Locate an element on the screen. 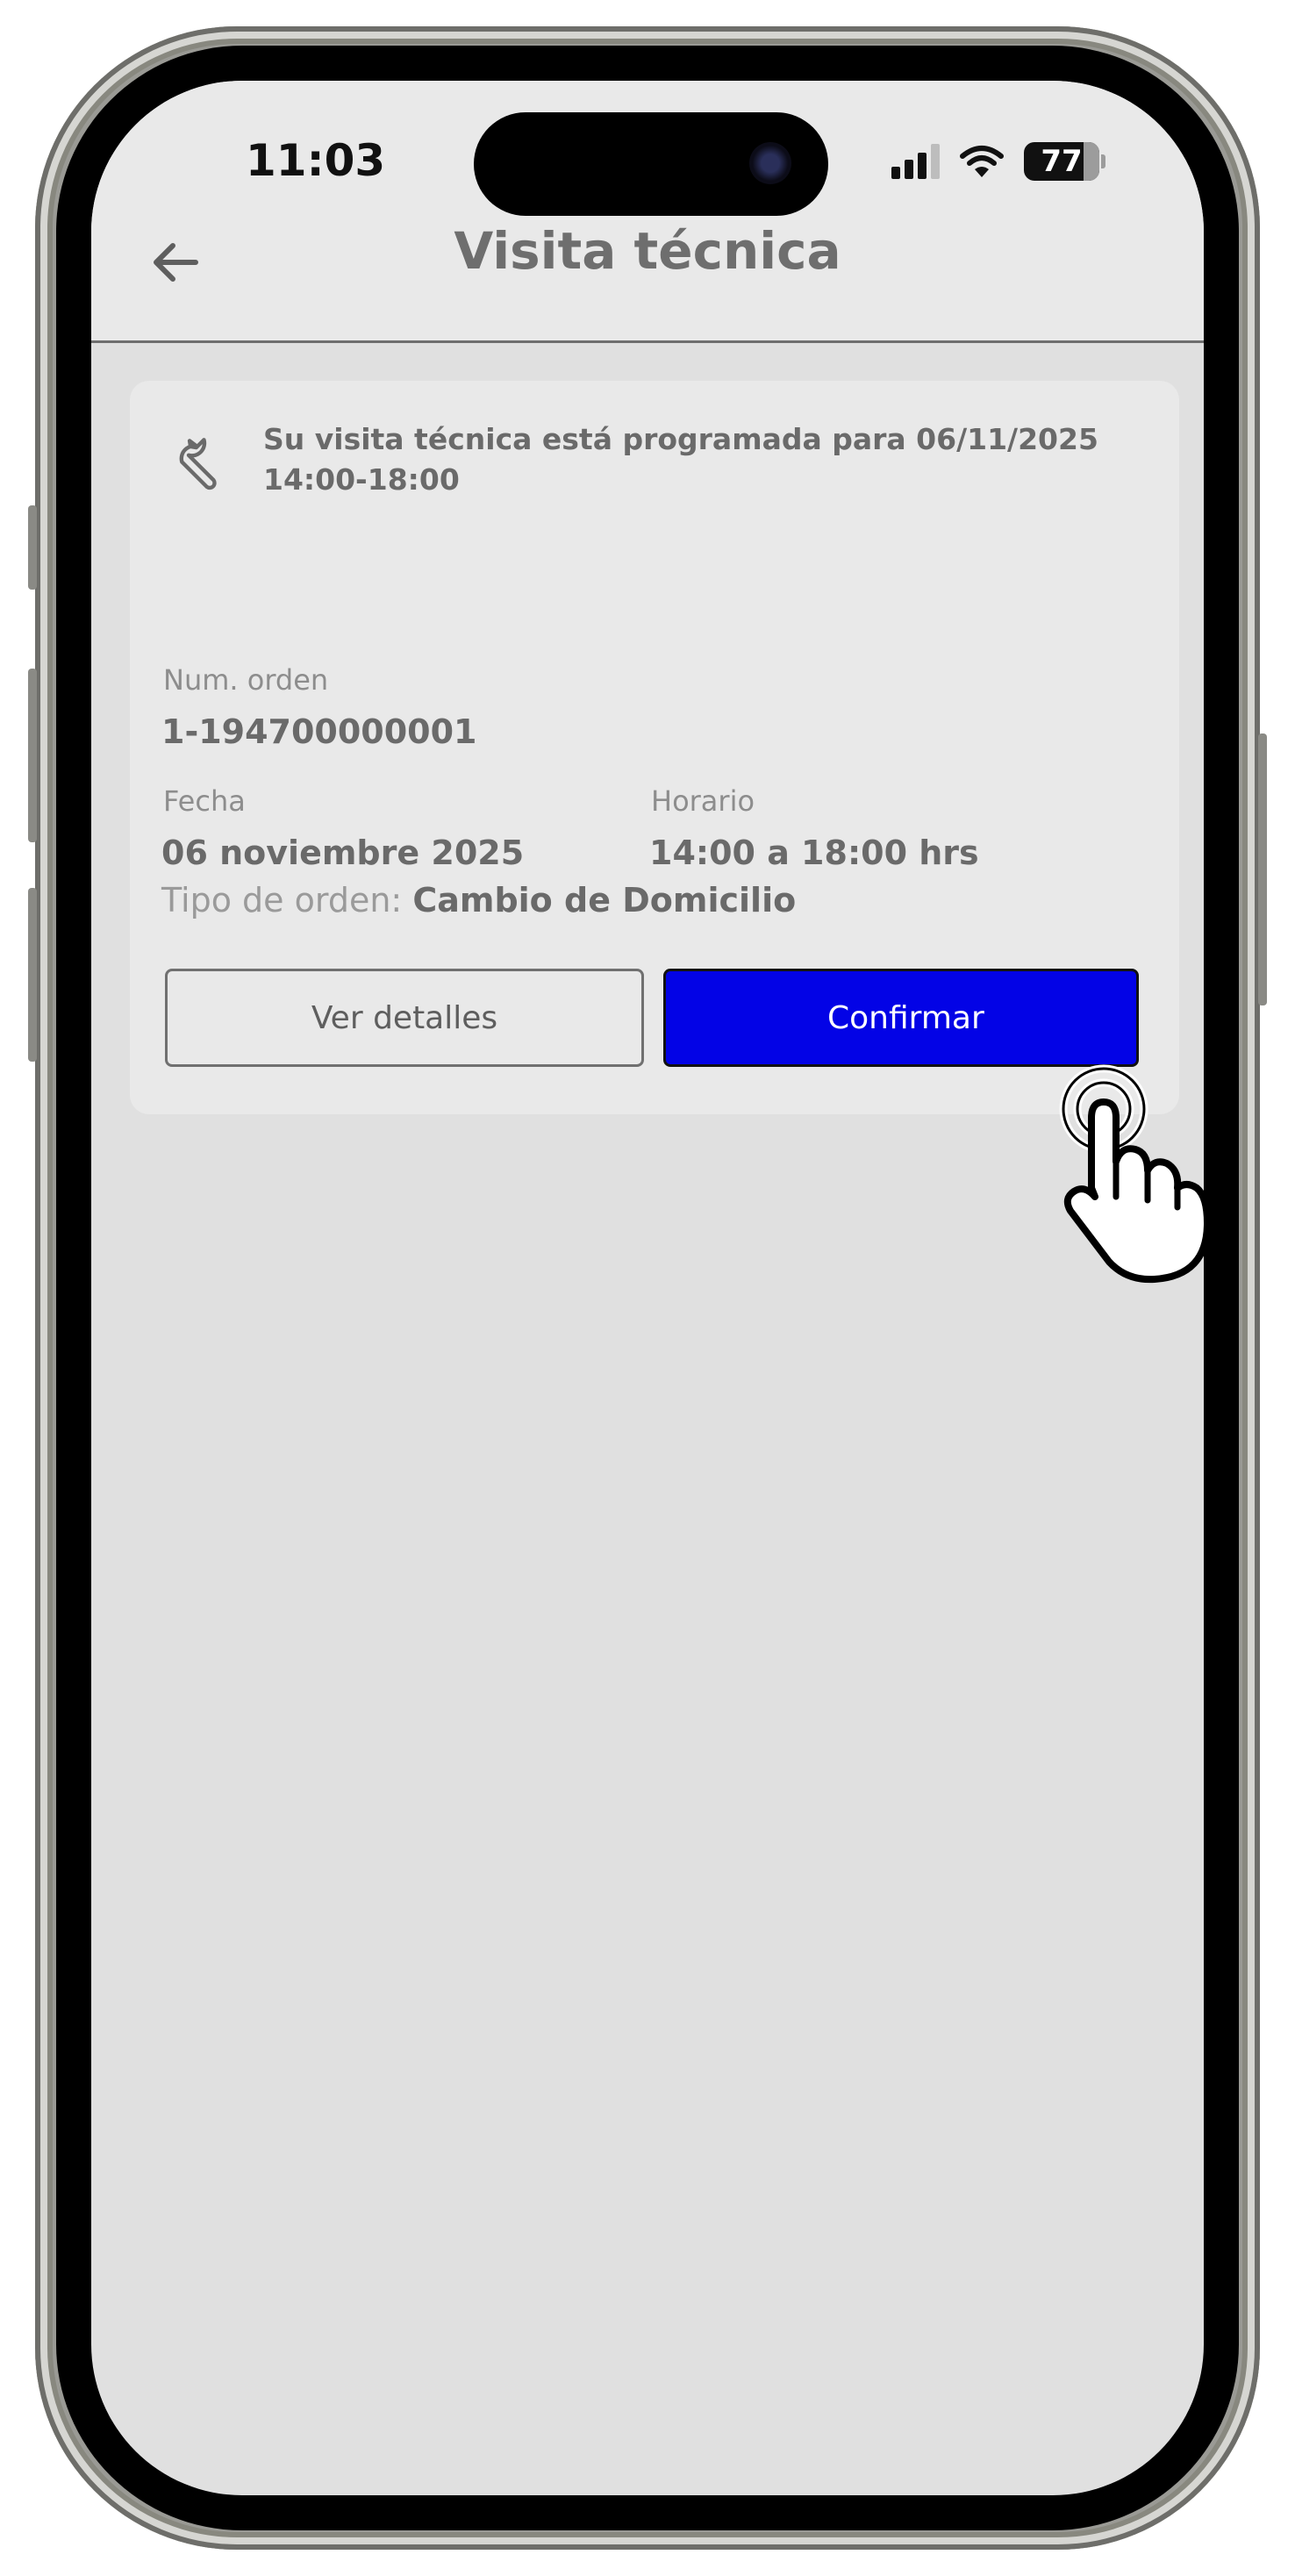  date-label: Fecha is located at coordinates (205, 801).